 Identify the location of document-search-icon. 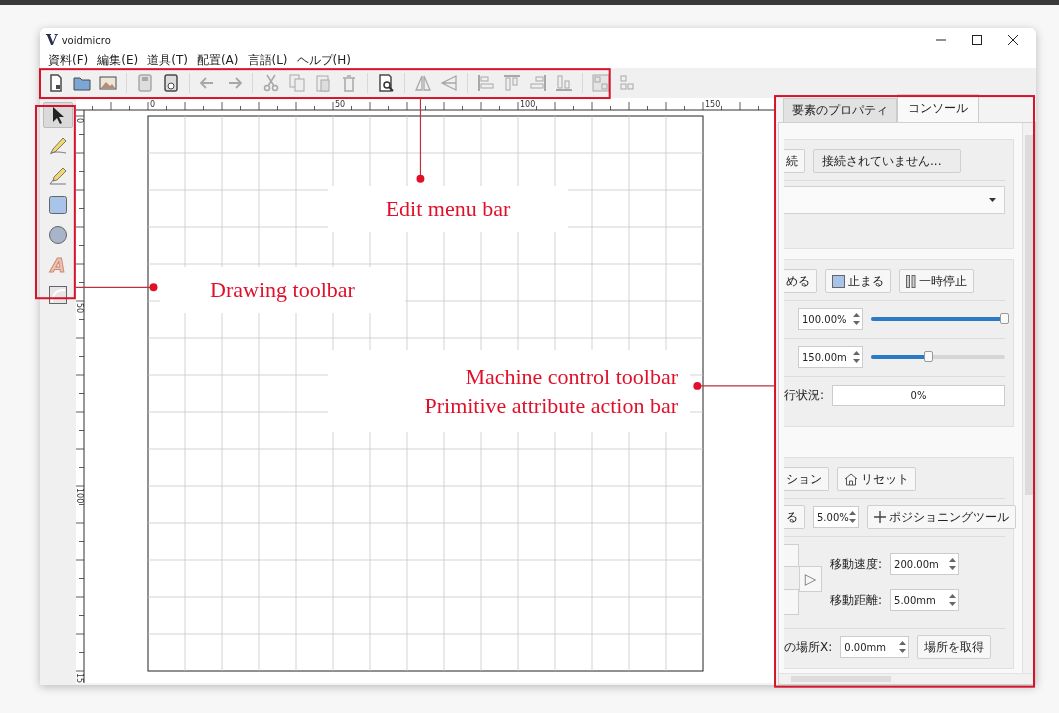
(386, 83).